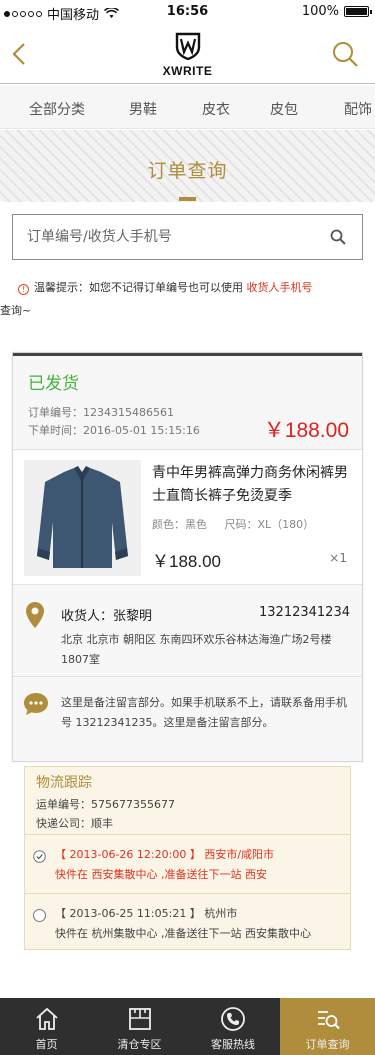  I want to click on step-detail: 快件在 杭州集散中心 ,准备送往下一站 西安集散中心, so click(183, 933).